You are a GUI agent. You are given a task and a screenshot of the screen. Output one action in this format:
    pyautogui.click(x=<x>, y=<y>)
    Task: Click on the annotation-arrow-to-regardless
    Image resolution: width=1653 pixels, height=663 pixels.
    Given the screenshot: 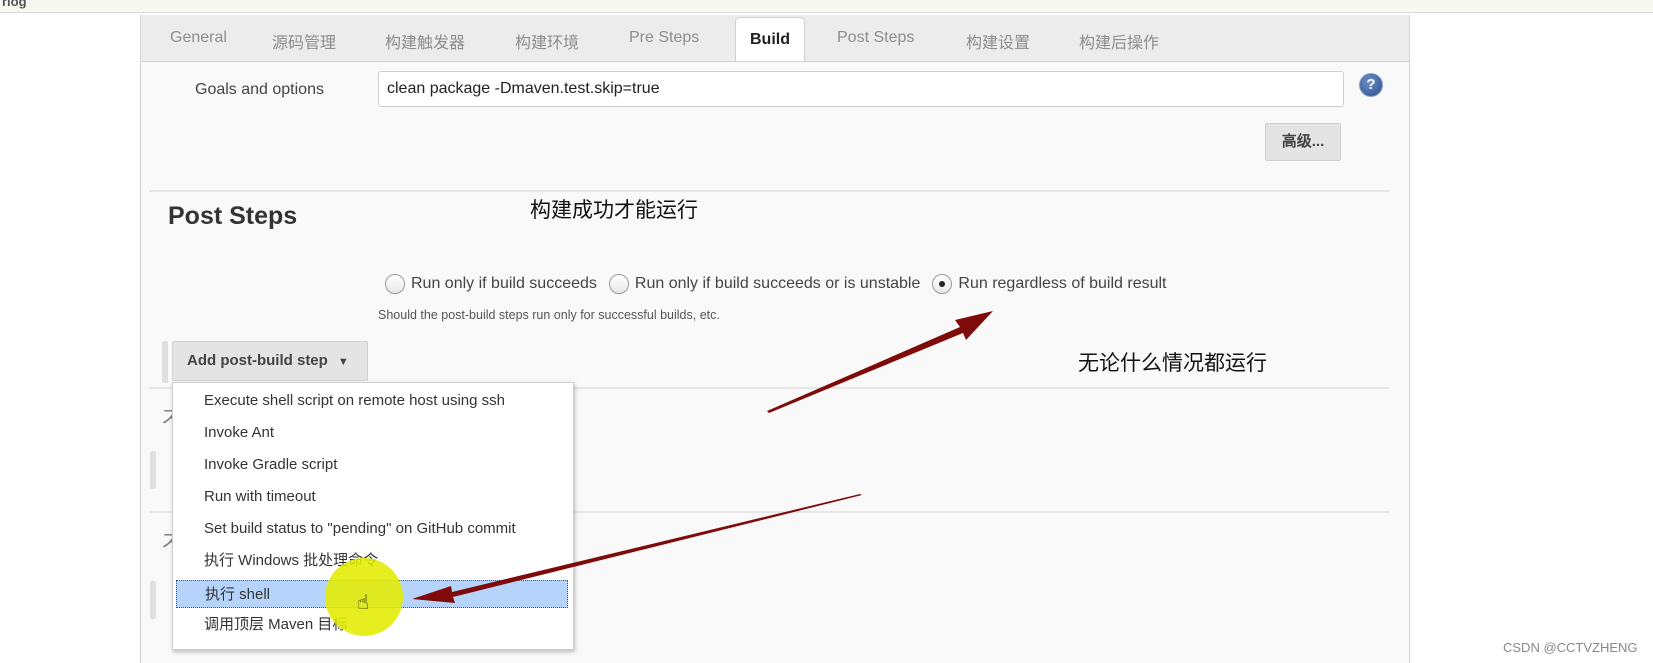 What is the action you would take?
    pyautogui.click(x=880, y=362)
    